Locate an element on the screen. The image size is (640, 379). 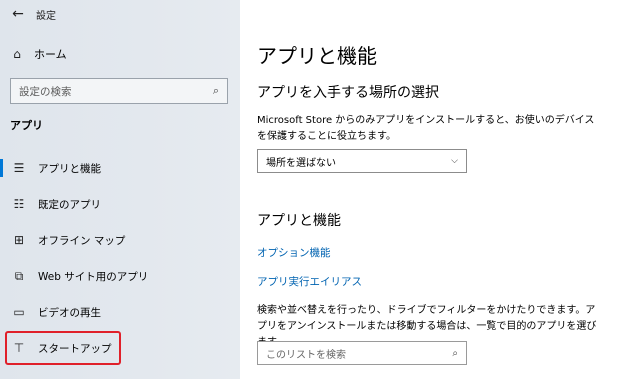
sidebar-item-apps-features: ☰ アプリと機能 is located at coordinates (120, 168).